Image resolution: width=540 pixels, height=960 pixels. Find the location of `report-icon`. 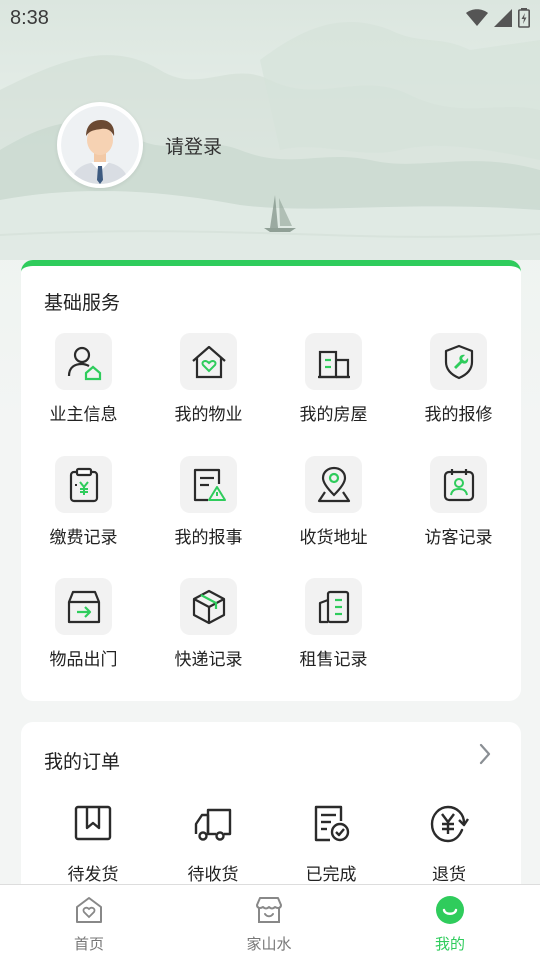

report-icon is located at coordinates (209, 484).